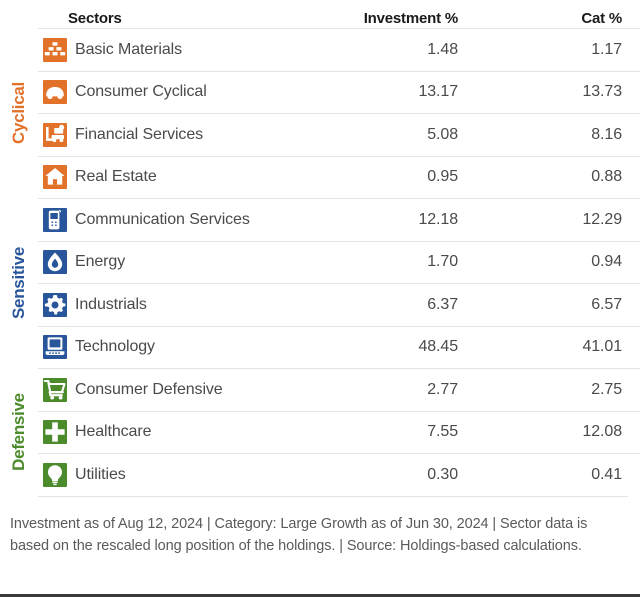  I want to click on table-row: Consumer Cyclical 13.17 13.73, so click(339, 92).